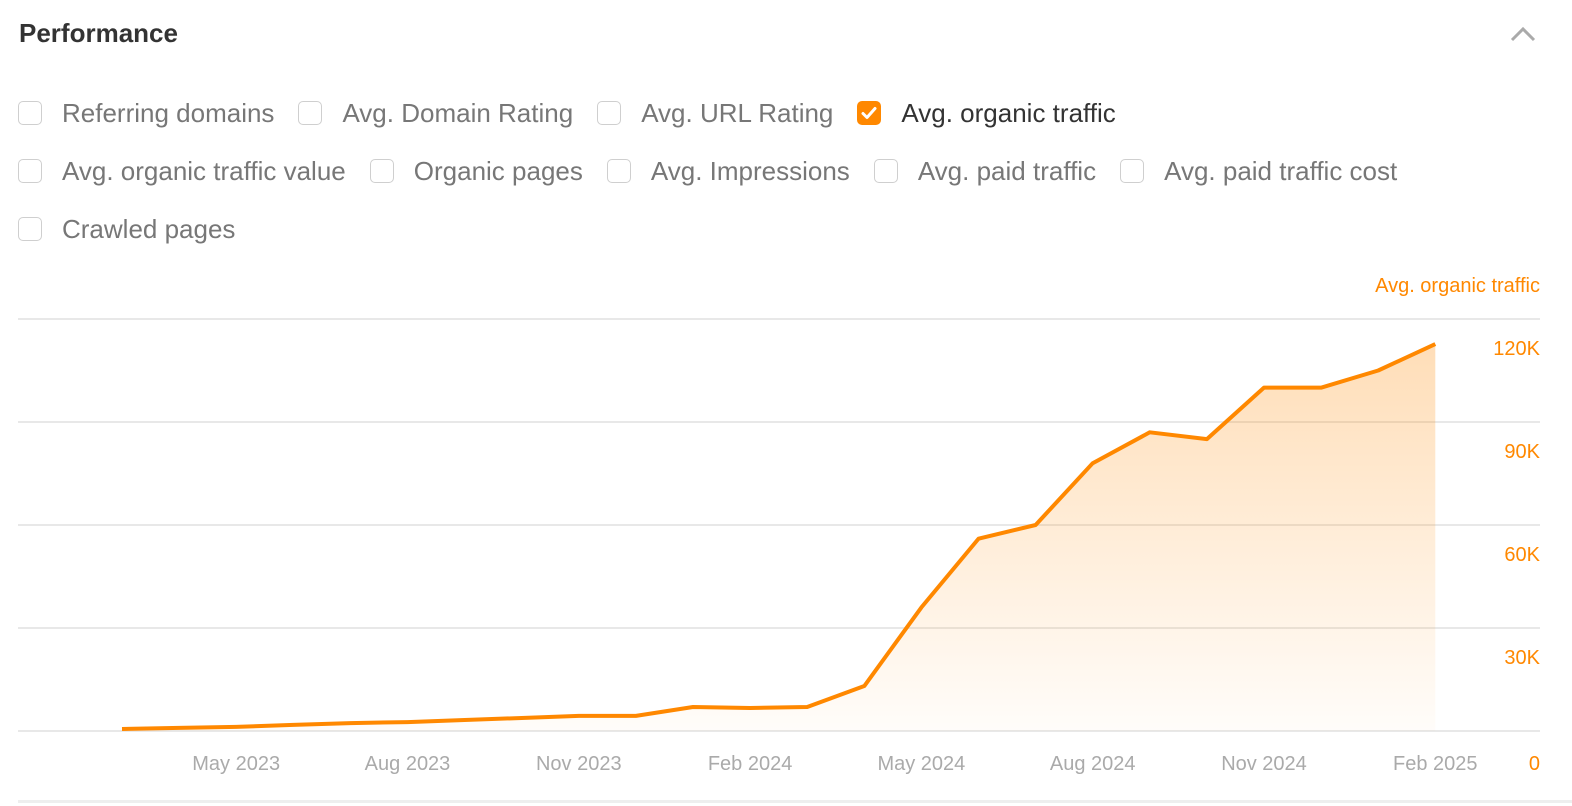  I want to click on x-tick-label: Nov 2024, so click(1264, 764).